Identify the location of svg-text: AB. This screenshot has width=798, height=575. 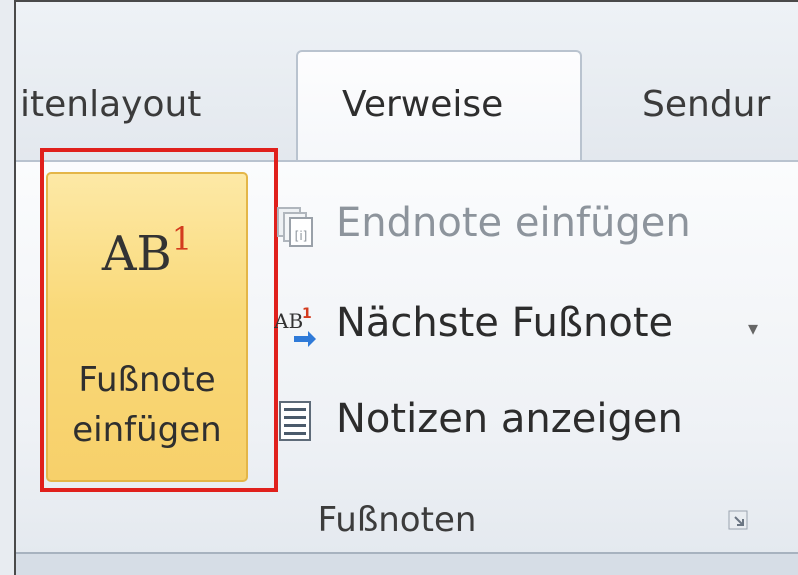
(288, 321).